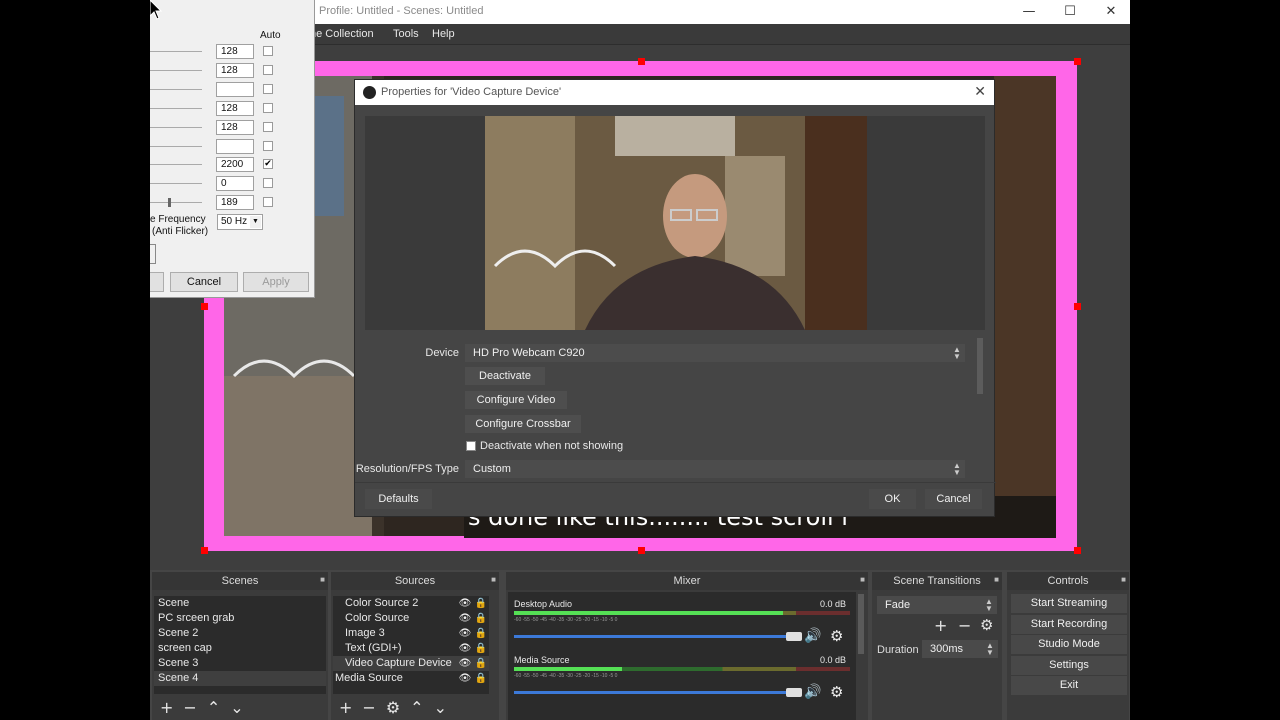  I want to click on transform-handle-bottom-right, so click(1077, 550).